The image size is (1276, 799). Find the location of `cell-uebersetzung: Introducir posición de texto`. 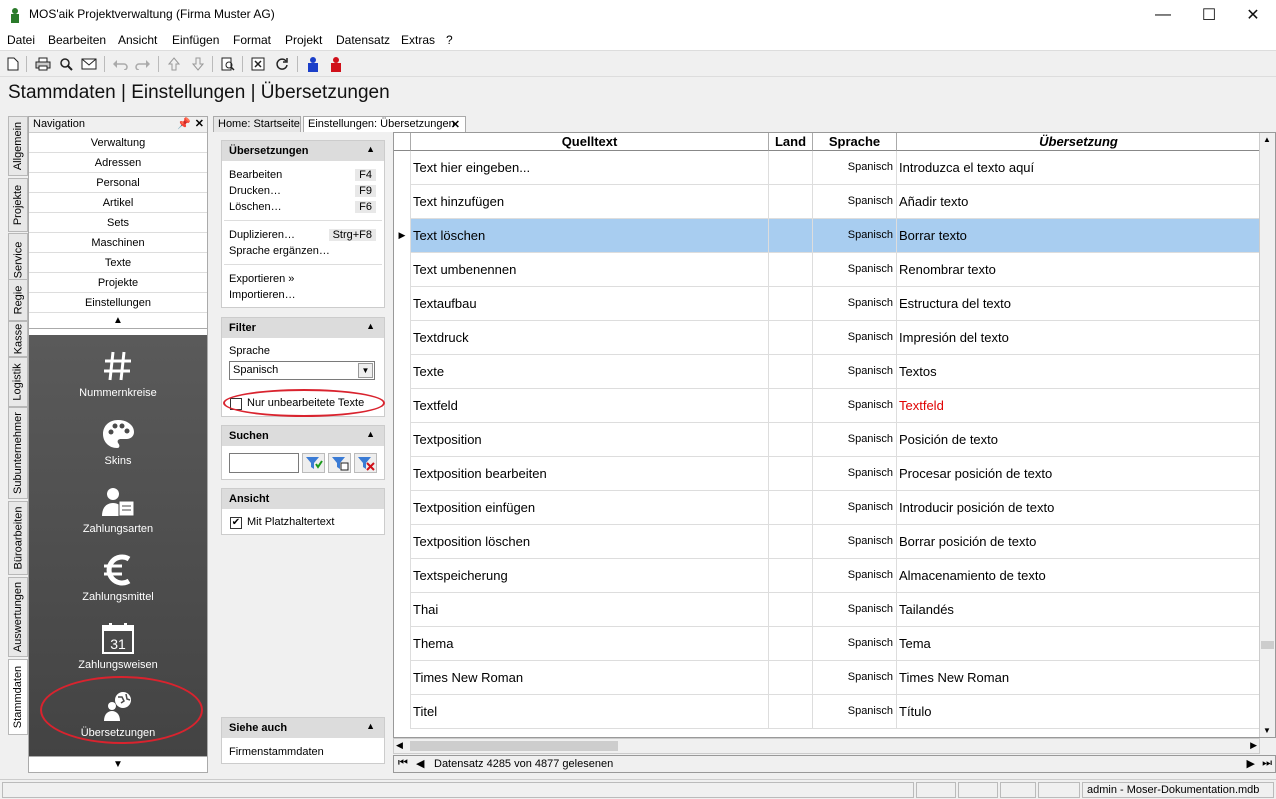

cell-uebersetzung: Introducir posición de texto is located at coordinates (1079, 508).